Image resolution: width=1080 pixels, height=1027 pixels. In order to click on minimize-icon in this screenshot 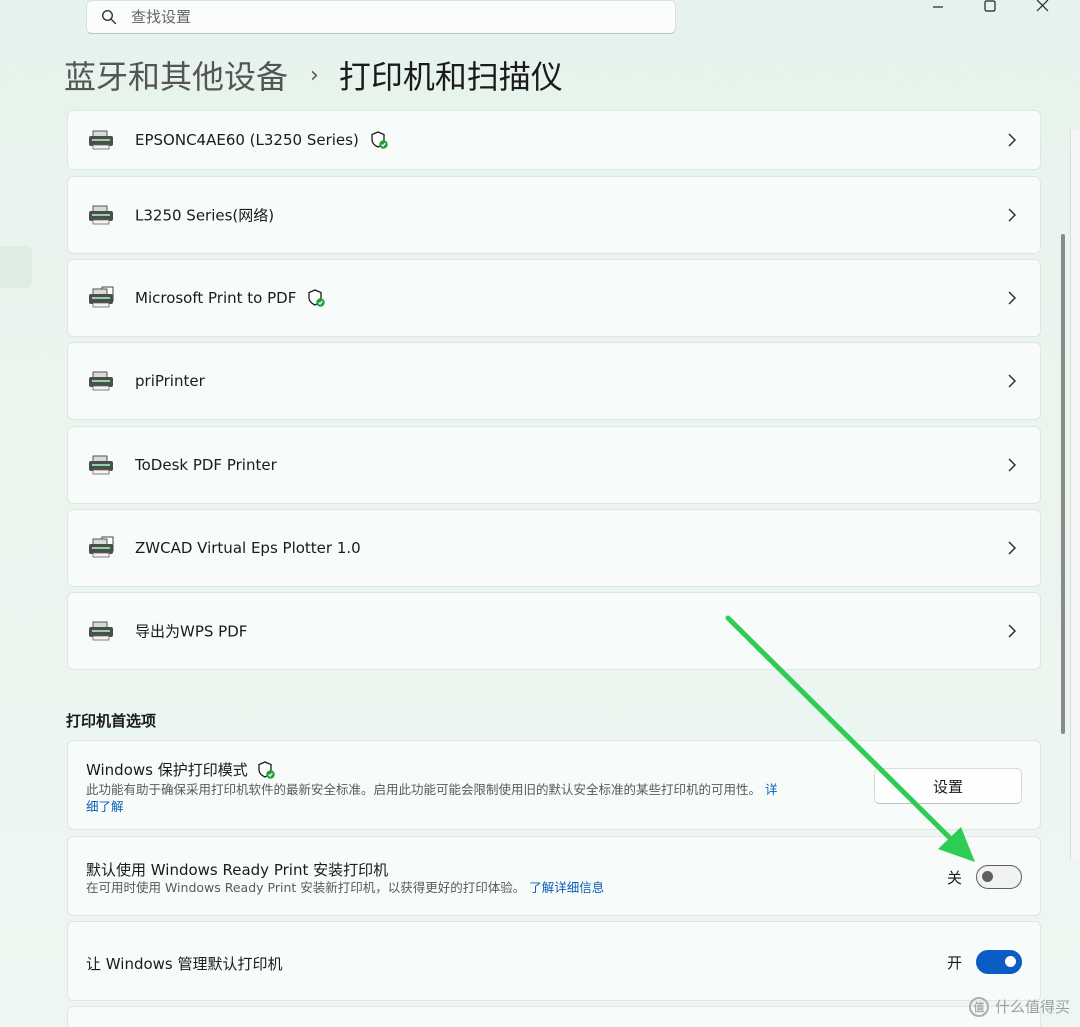, I will do `click(938, 7)`.